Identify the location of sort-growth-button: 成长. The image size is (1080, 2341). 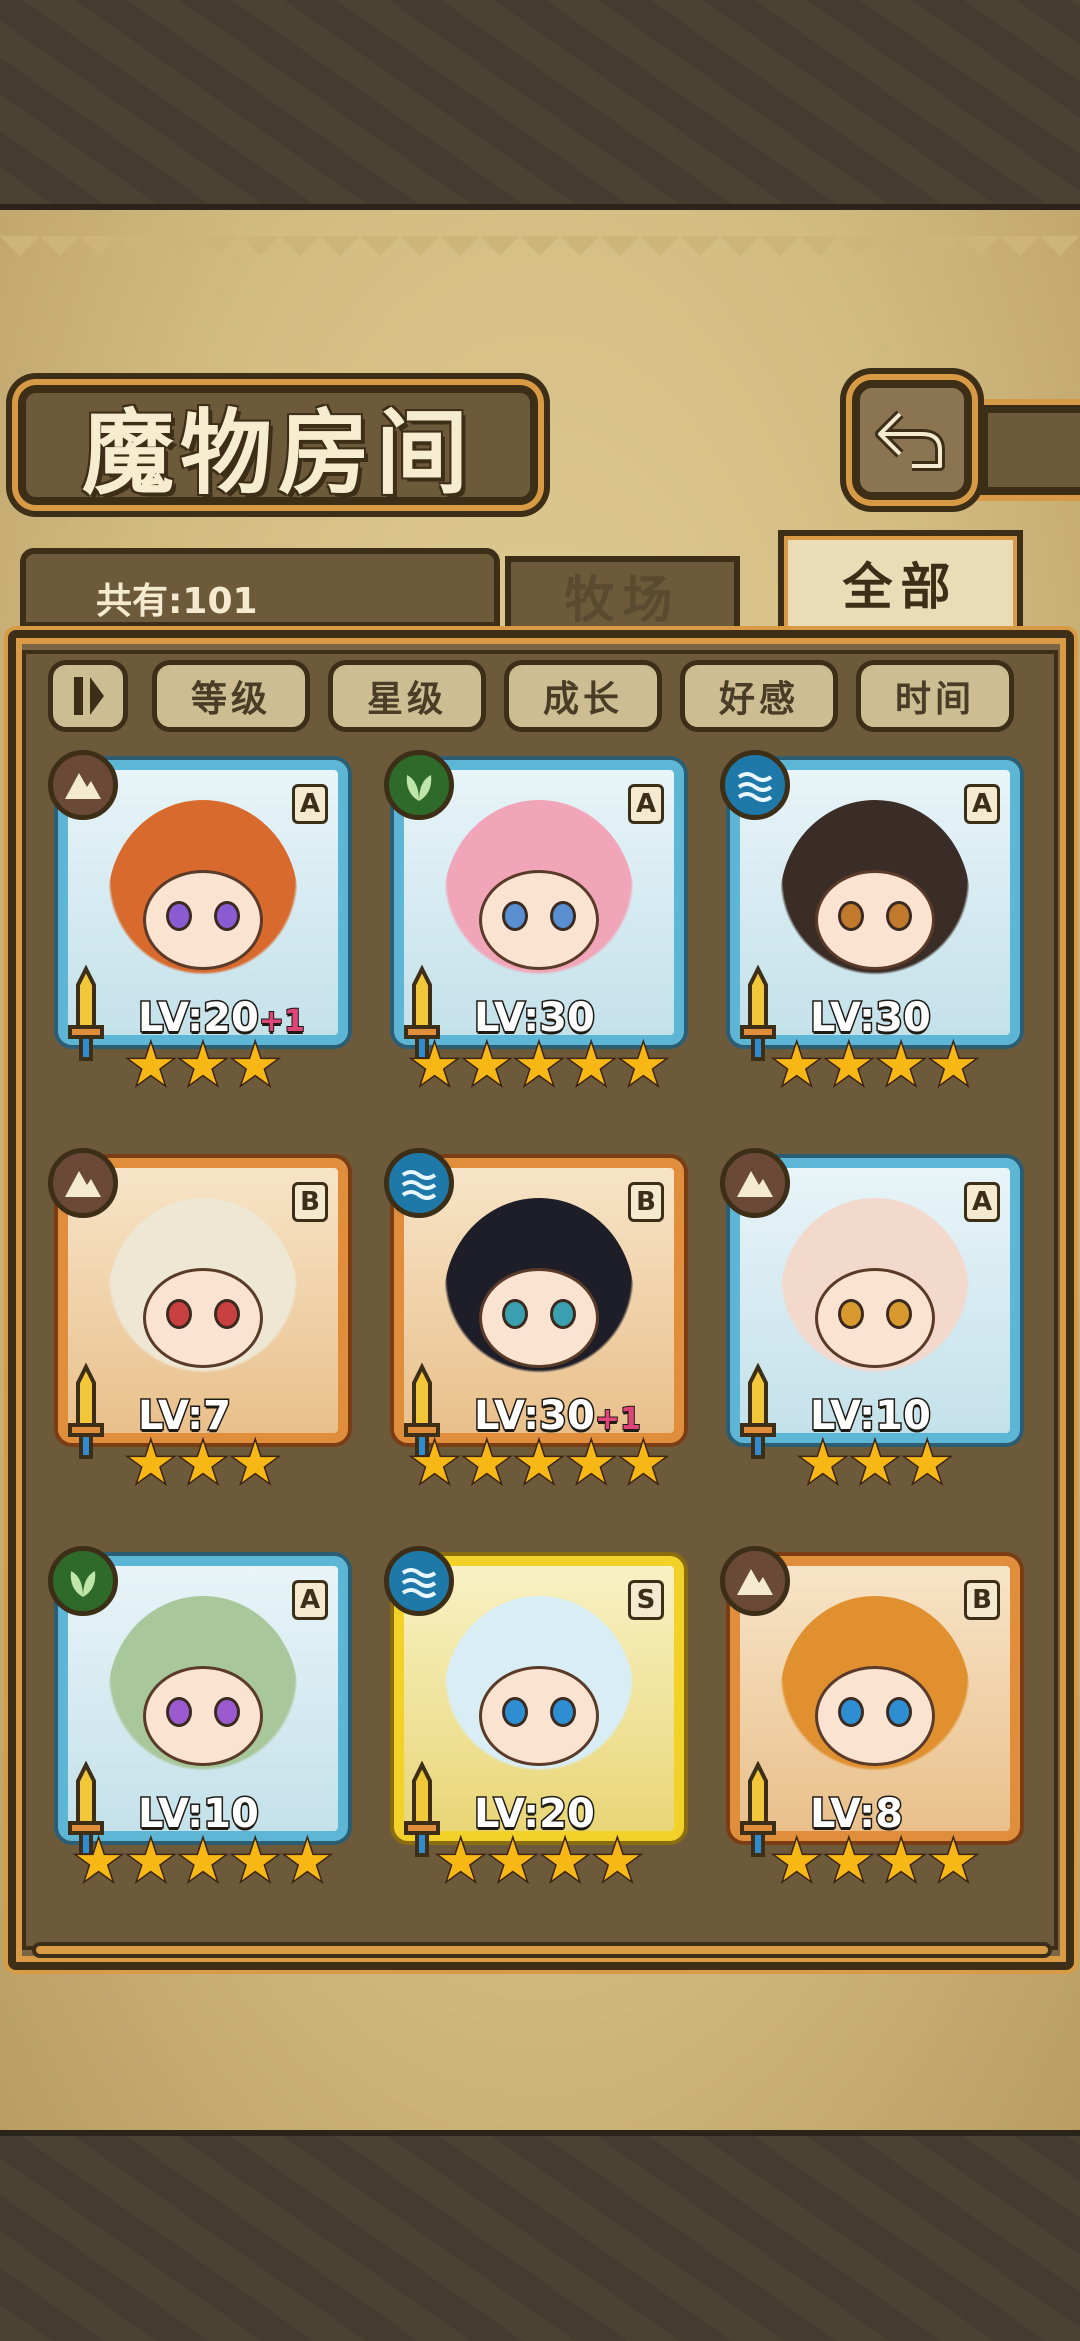
(583, 696).